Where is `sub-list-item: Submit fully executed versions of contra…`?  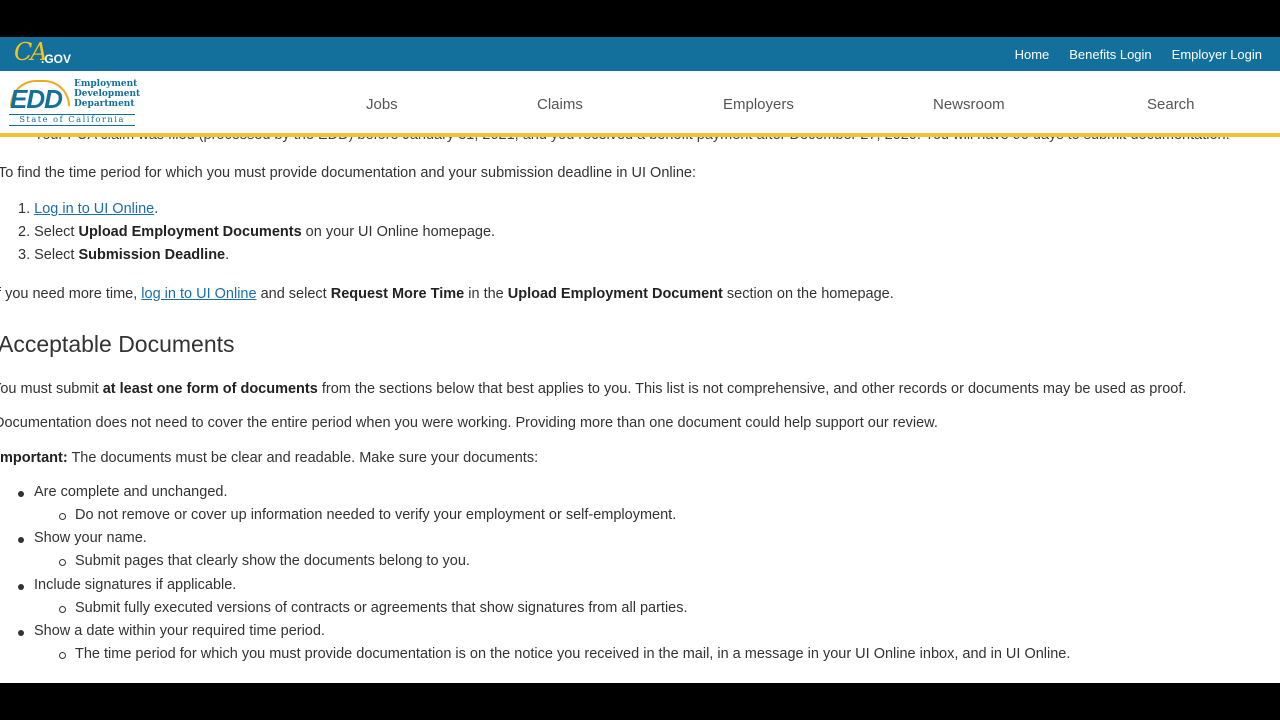
sub-list-item: Submit fully executed versions of contra… is located at coordinates (373, 608).